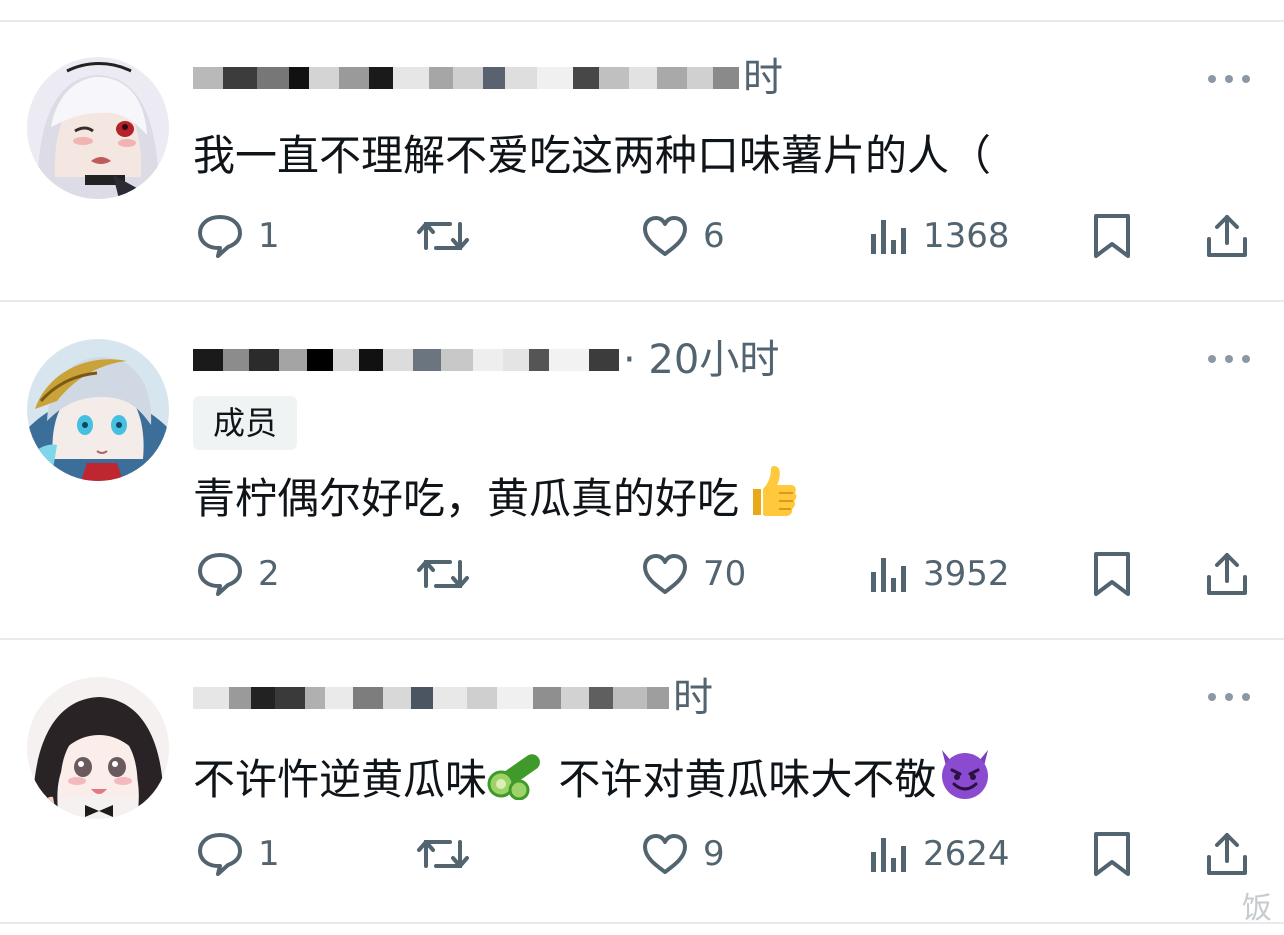 This screenshot has height=935, width=1284. I want to click on like-button: 70, so click(693, 574).